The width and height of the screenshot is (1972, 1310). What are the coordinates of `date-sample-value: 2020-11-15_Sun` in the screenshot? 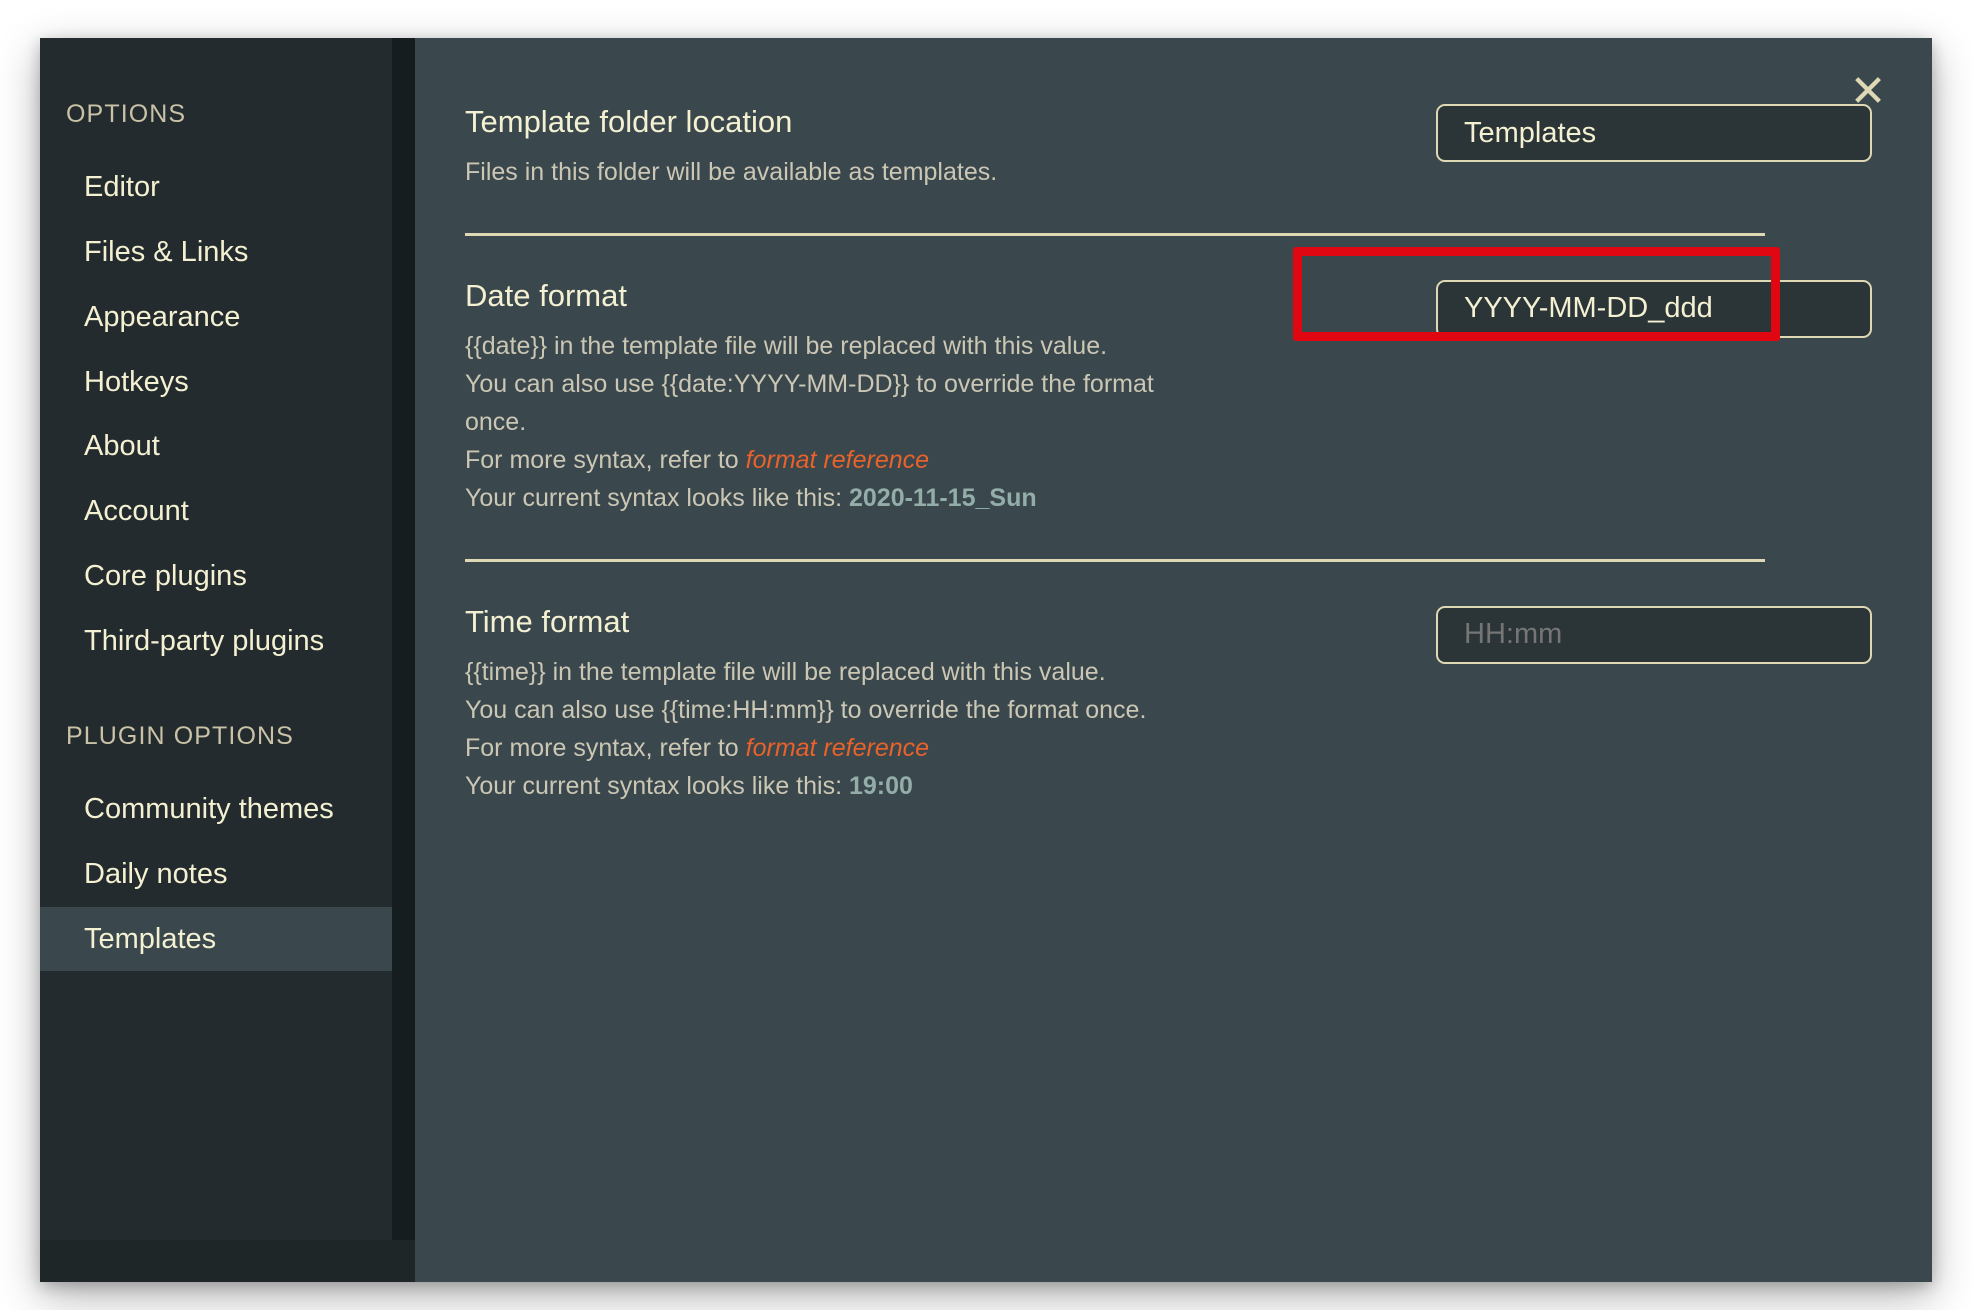 It's located at (942, 497).